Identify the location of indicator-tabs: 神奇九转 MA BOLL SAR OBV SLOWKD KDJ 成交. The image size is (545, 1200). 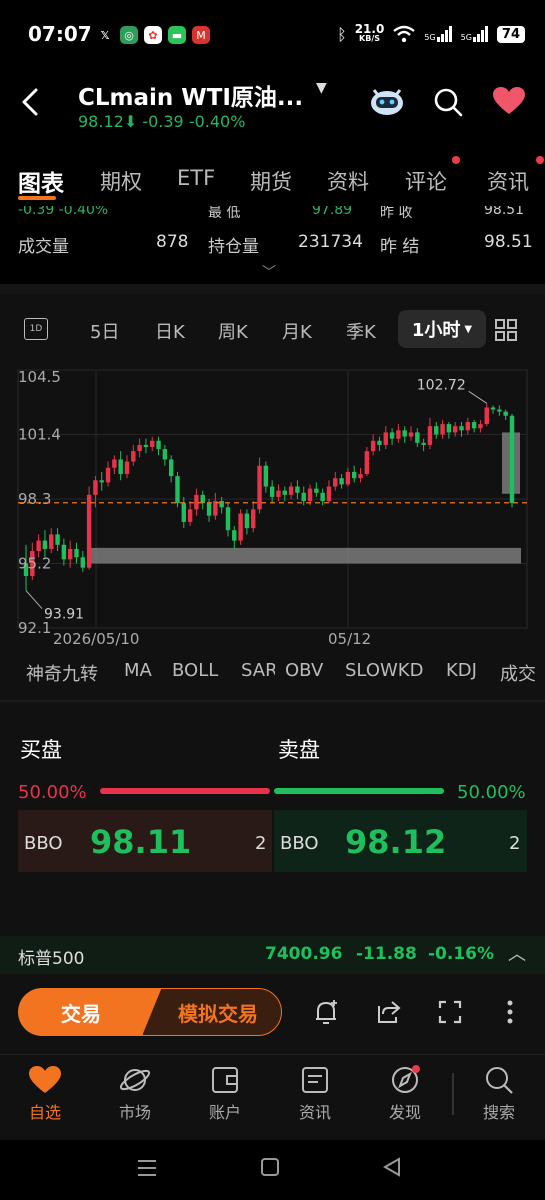
(272, 676).